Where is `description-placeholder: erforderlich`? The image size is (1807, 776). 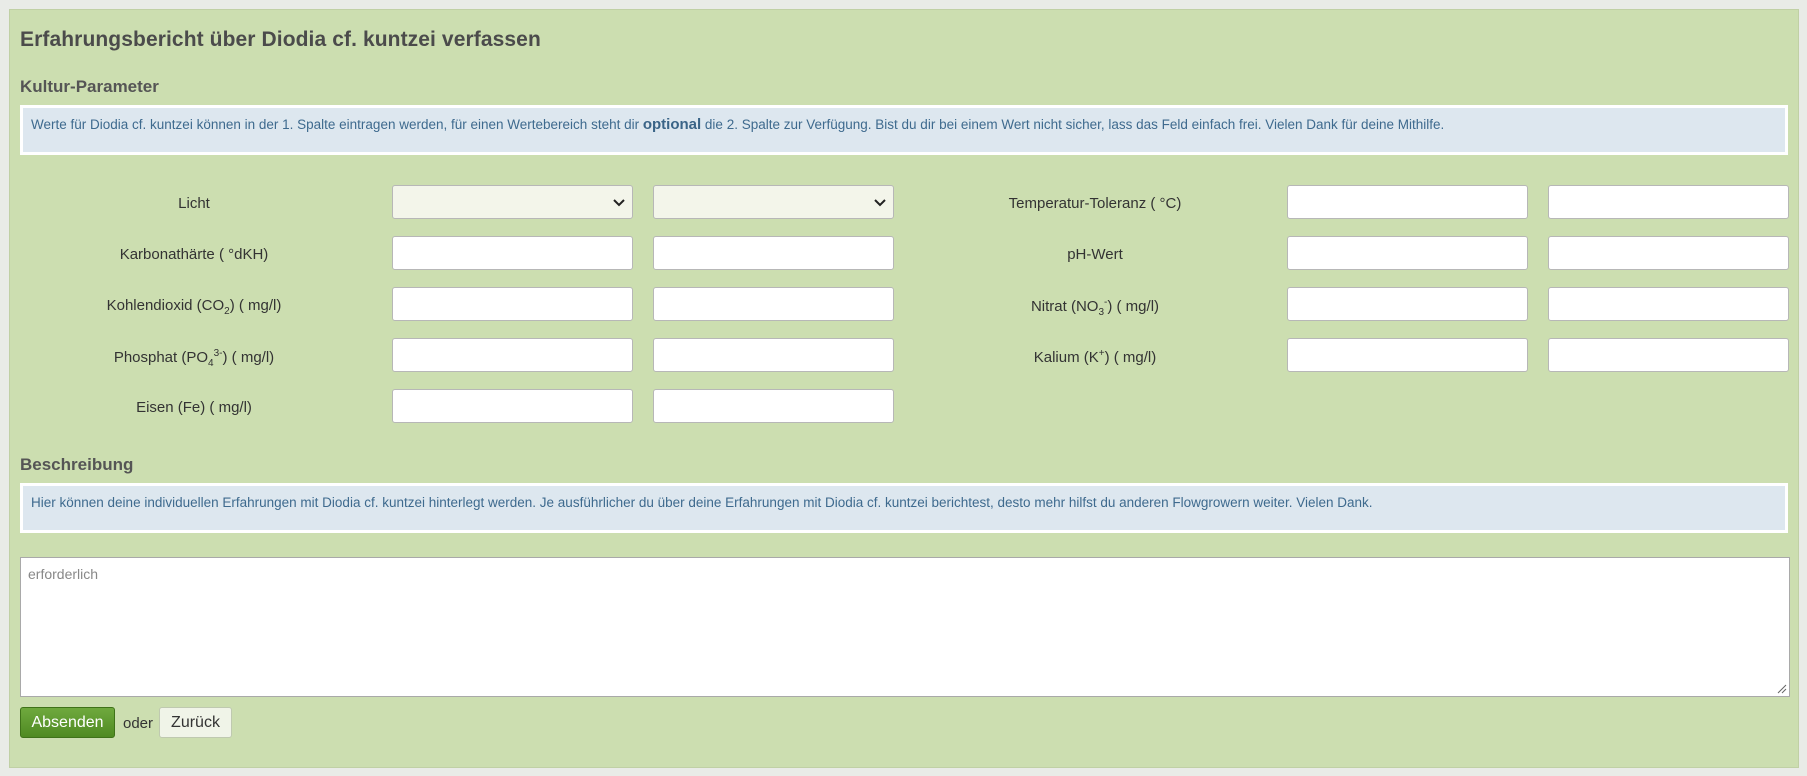 description-placeholder: erforderlich is located at coordinates (63, 574).